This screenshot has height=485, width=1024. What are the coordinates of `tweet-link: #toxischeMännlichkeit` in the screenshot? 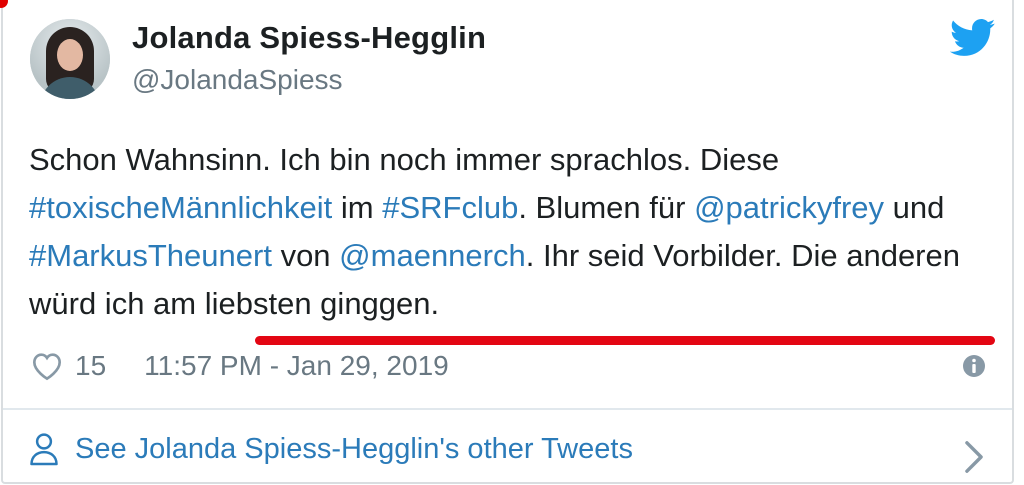 It's located at (180, 207).